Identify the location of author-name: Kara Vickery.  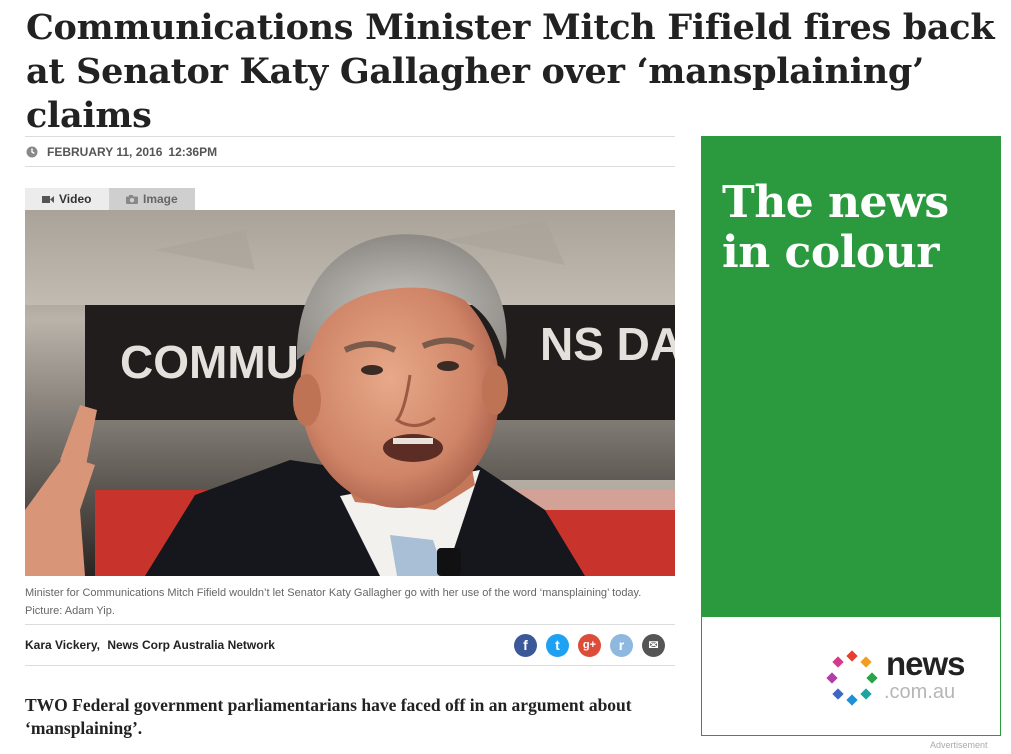
(61, 645).